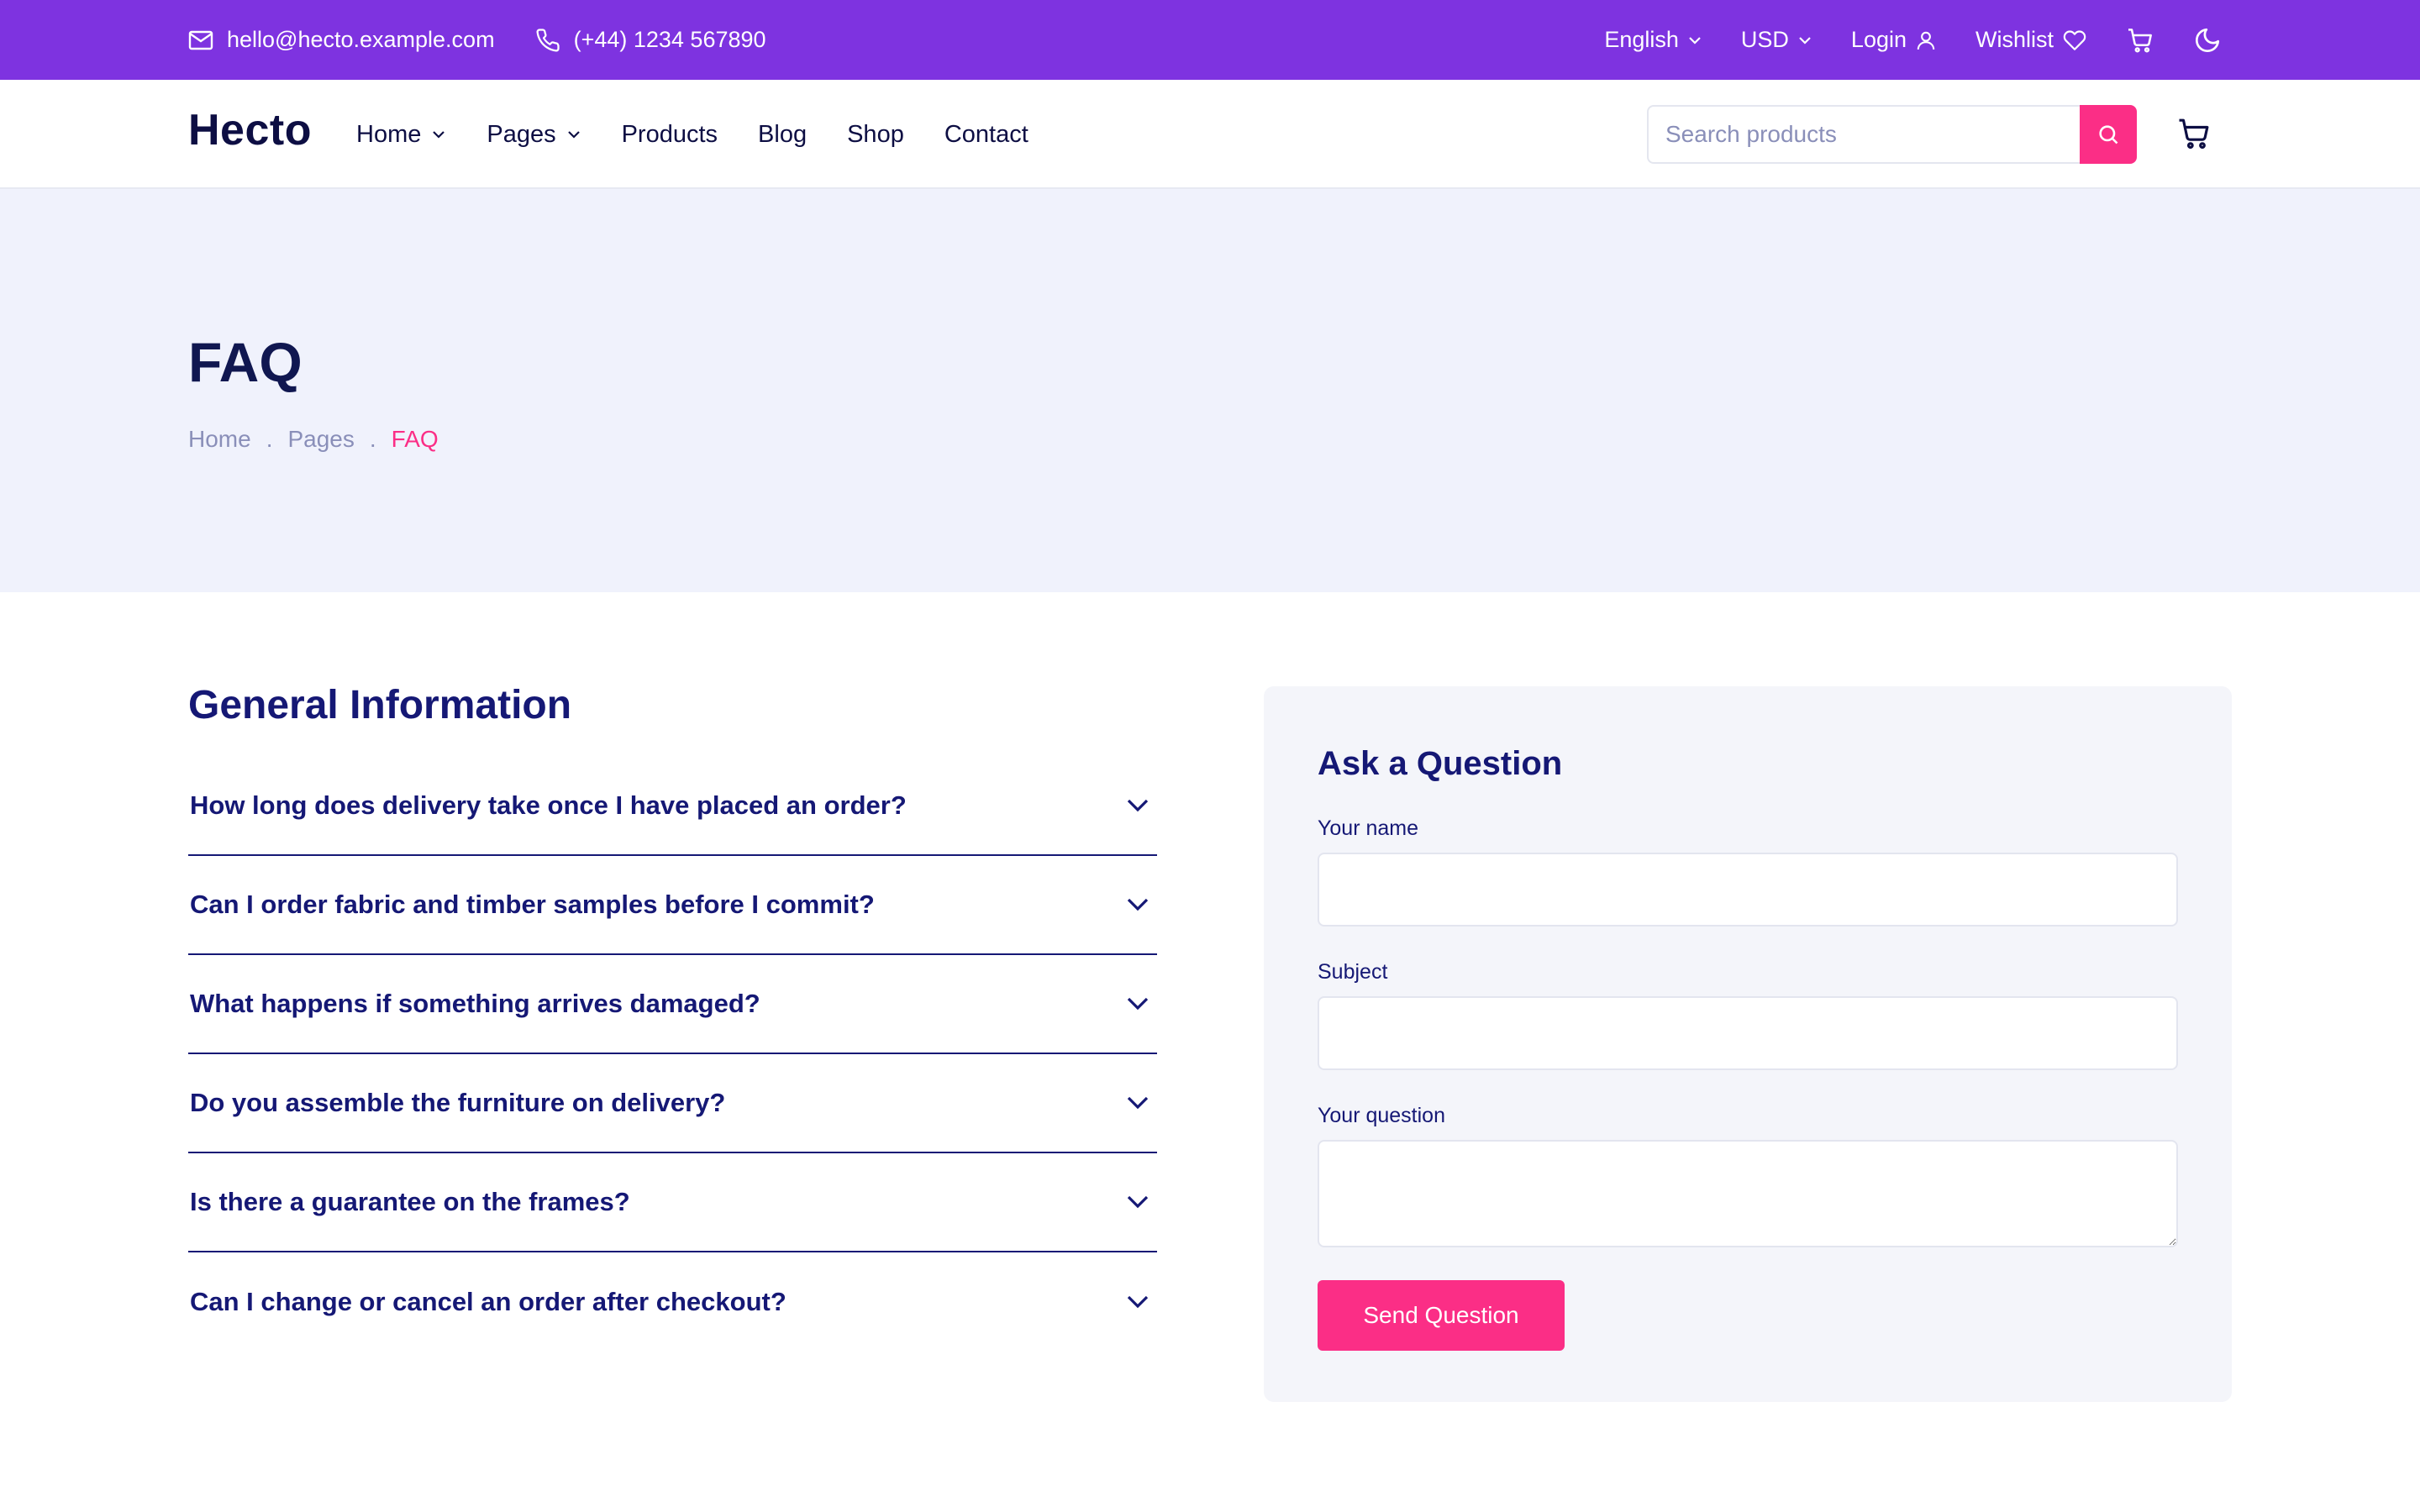 The height and width of the screenshot is (1512, 2420). I want to click on header-cart-button, so click(2194, 133).